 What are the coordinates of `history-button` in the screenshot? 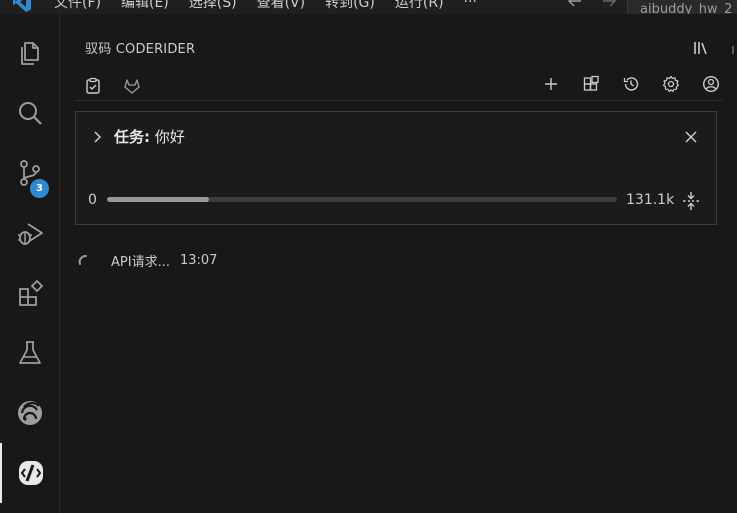 It's located at (631, 84).